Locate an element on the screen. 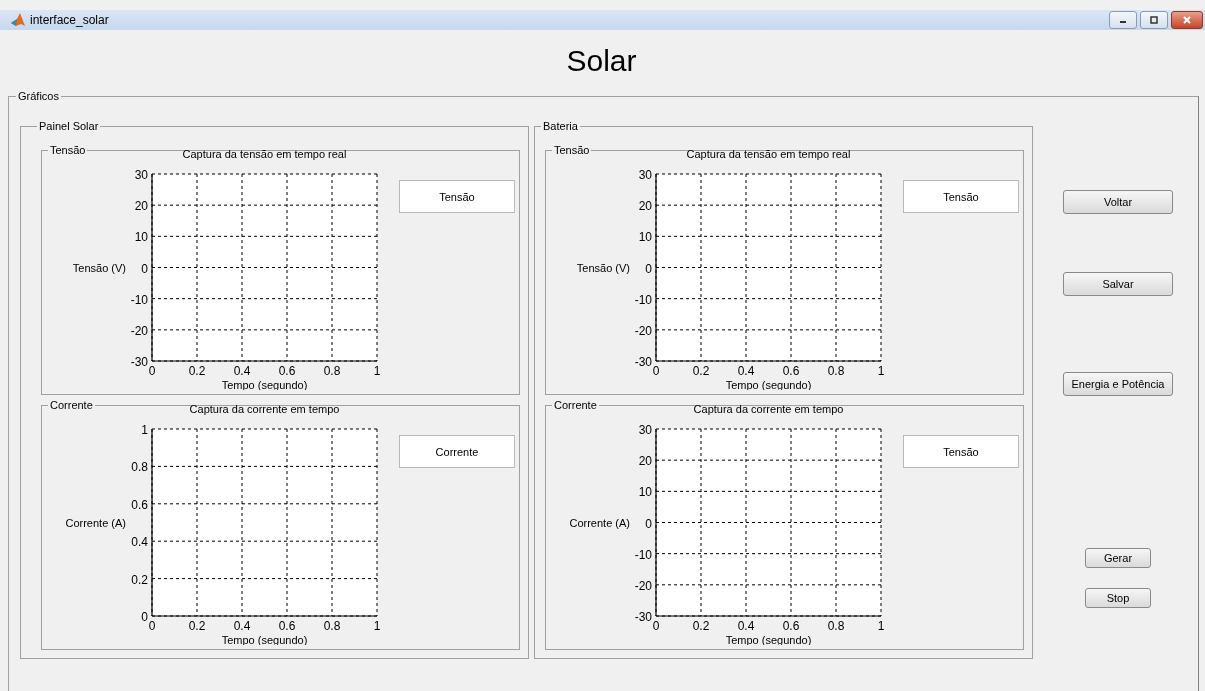 This screenshot has height=691, width=1205. close-button is located at coordinates (1187, 20).